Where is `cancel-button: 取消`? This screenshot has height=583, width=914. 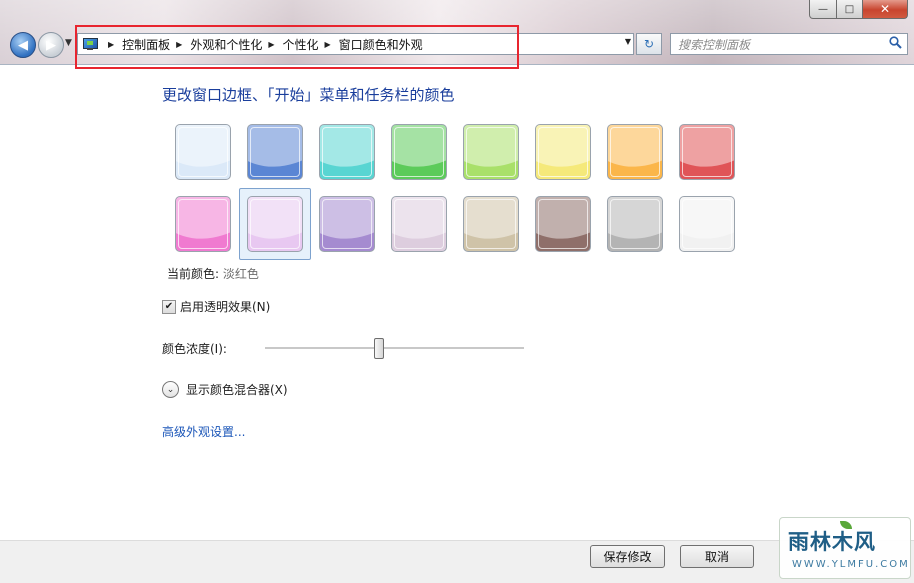 cancel-button: 取消 is located at coordinates (717, 556).